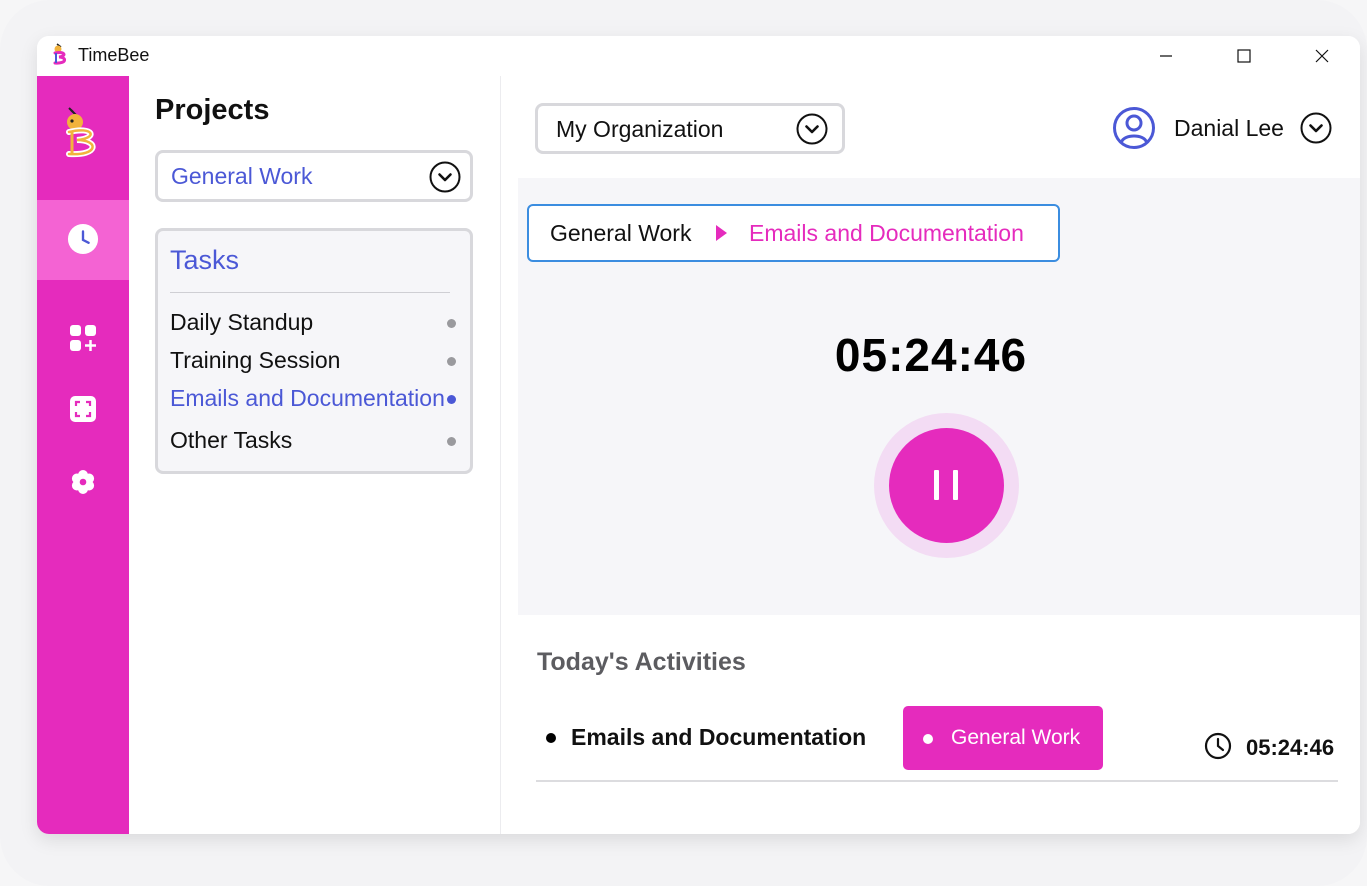 The height and width of the screenshot is (886, 1367). I want to click on sidebar-item-apps, so click(83, 338).